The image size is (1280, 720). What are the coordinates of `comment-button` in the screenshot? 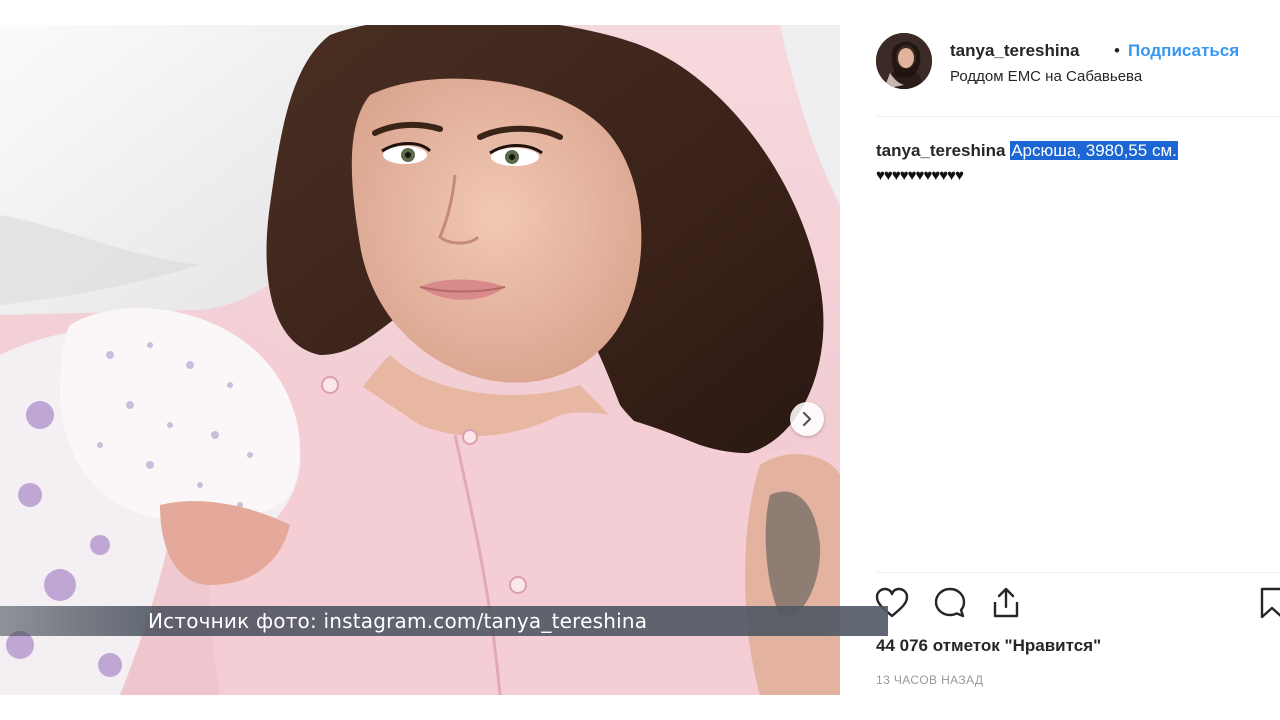 It's located at (950, 603).